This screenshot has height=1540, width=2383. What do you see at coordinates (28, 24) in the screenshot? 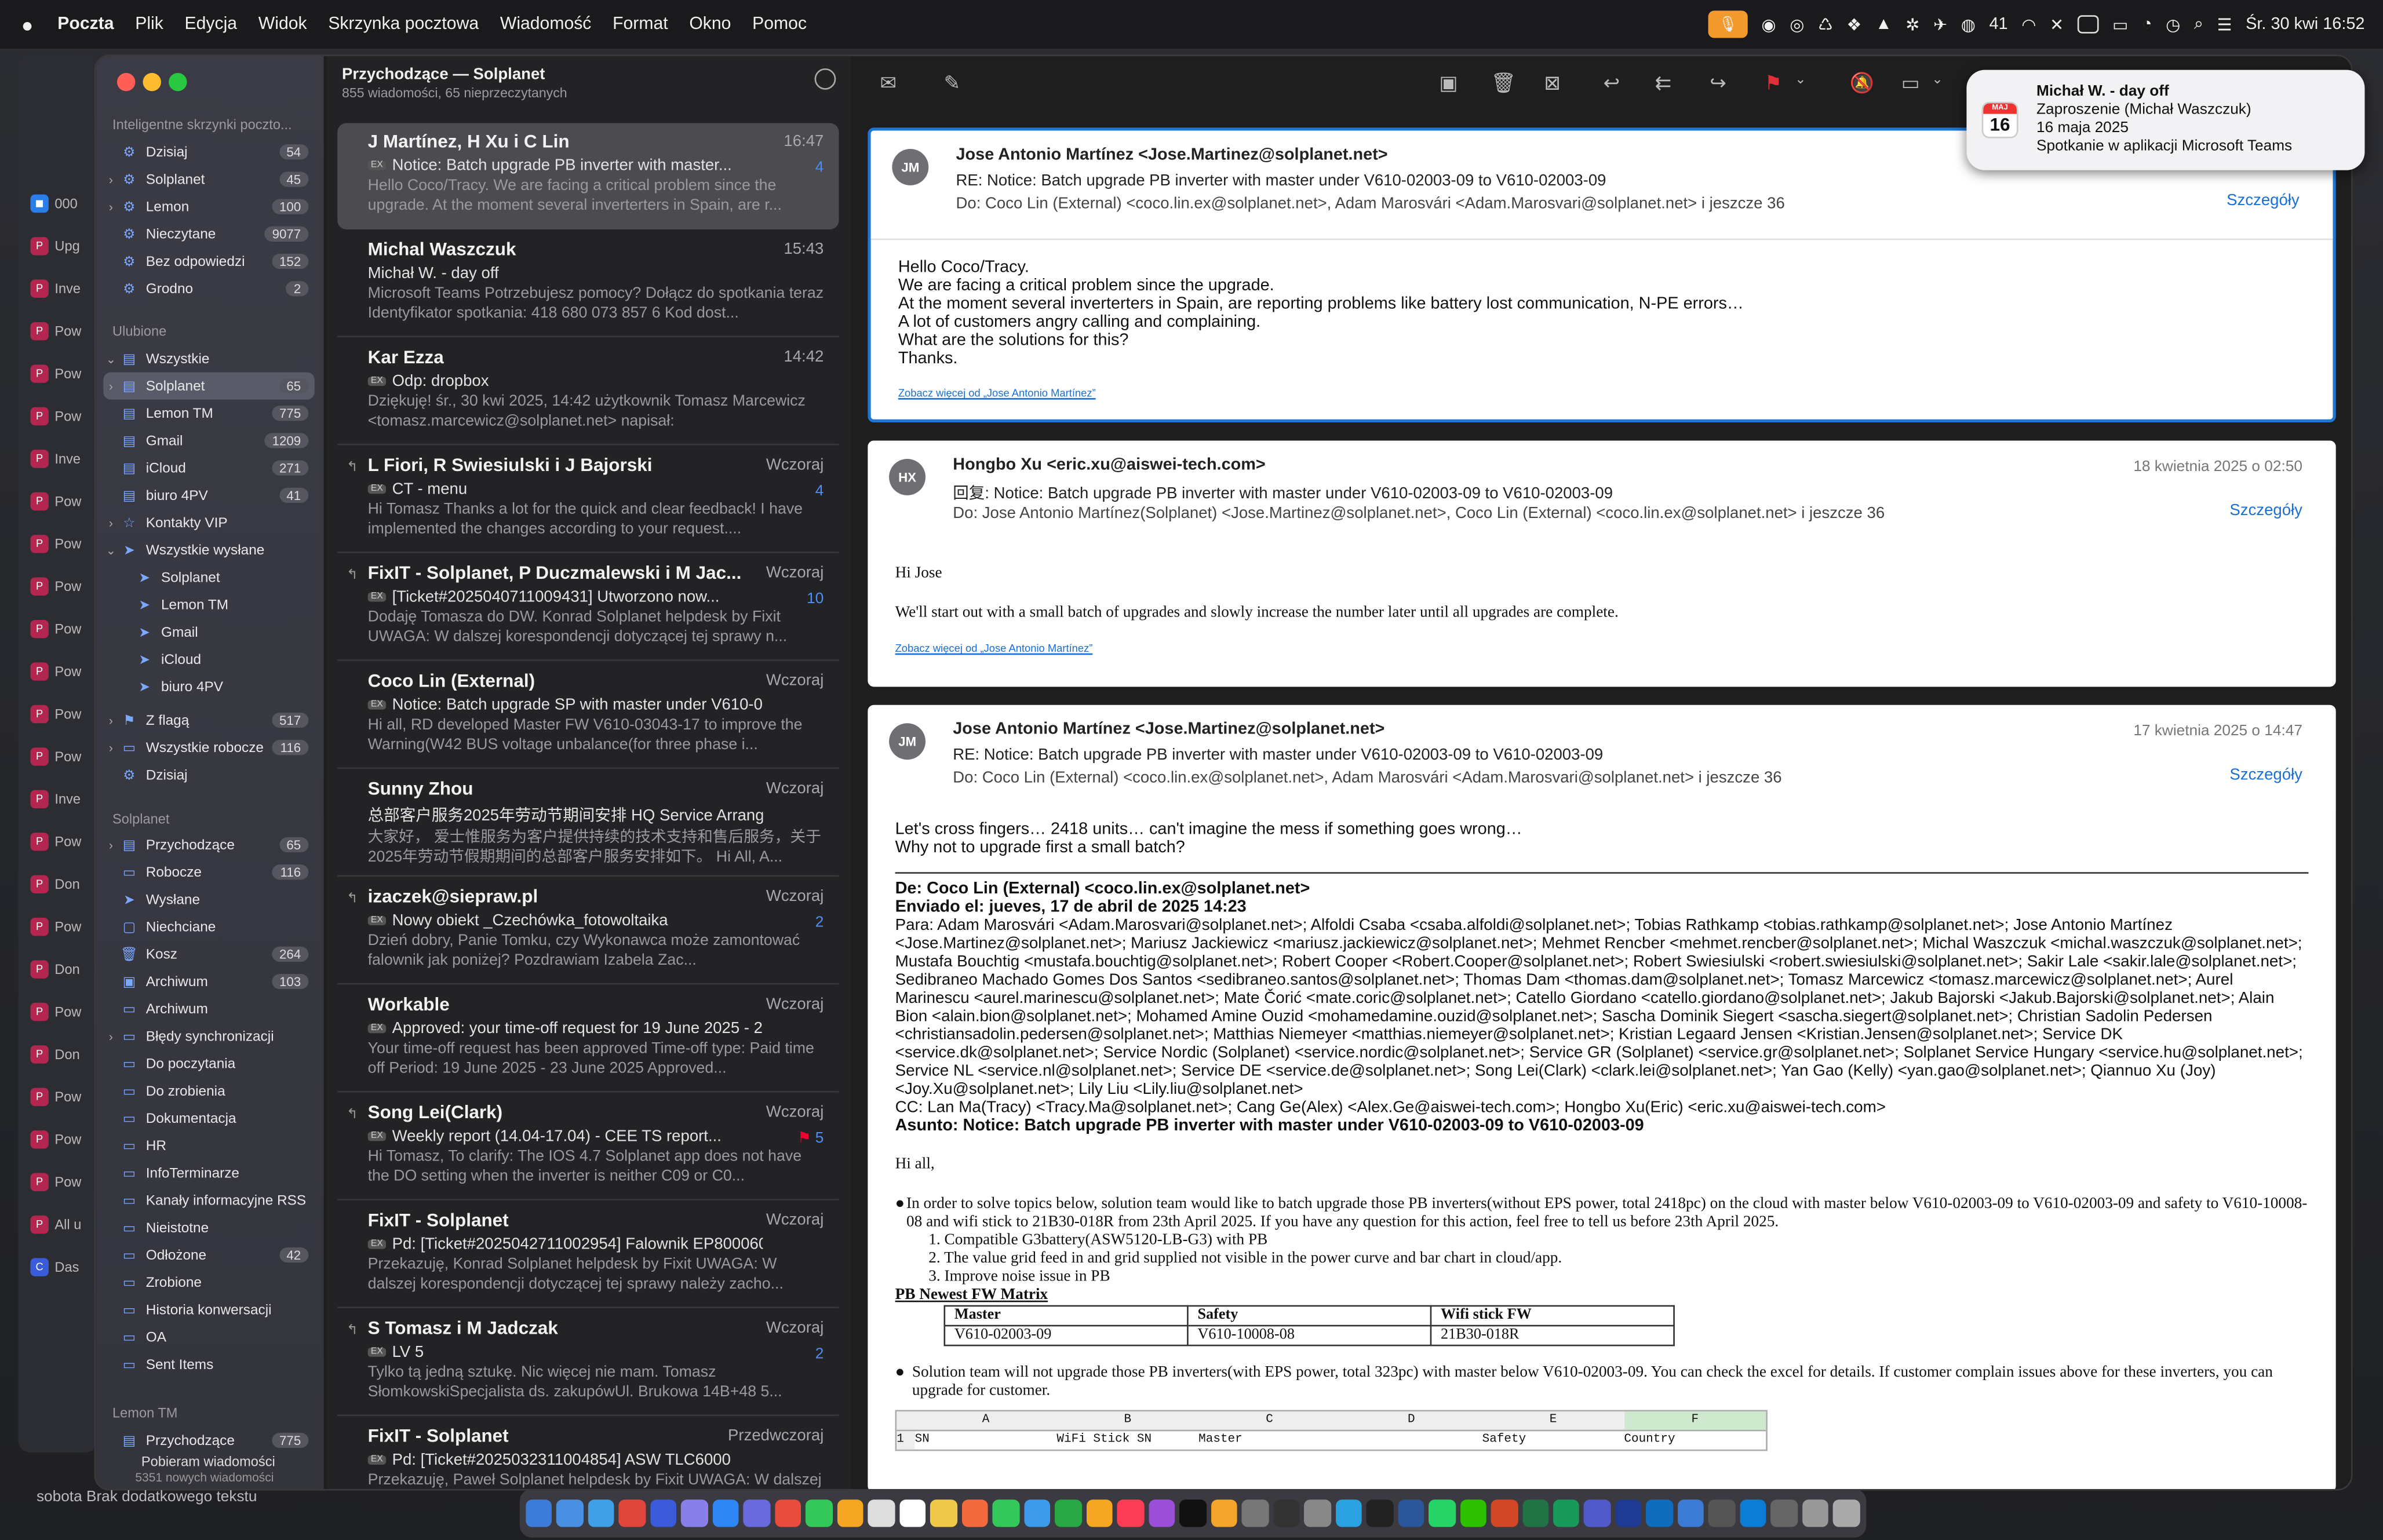
I see `apple-icon: ●` at bounding box center [28, 24].